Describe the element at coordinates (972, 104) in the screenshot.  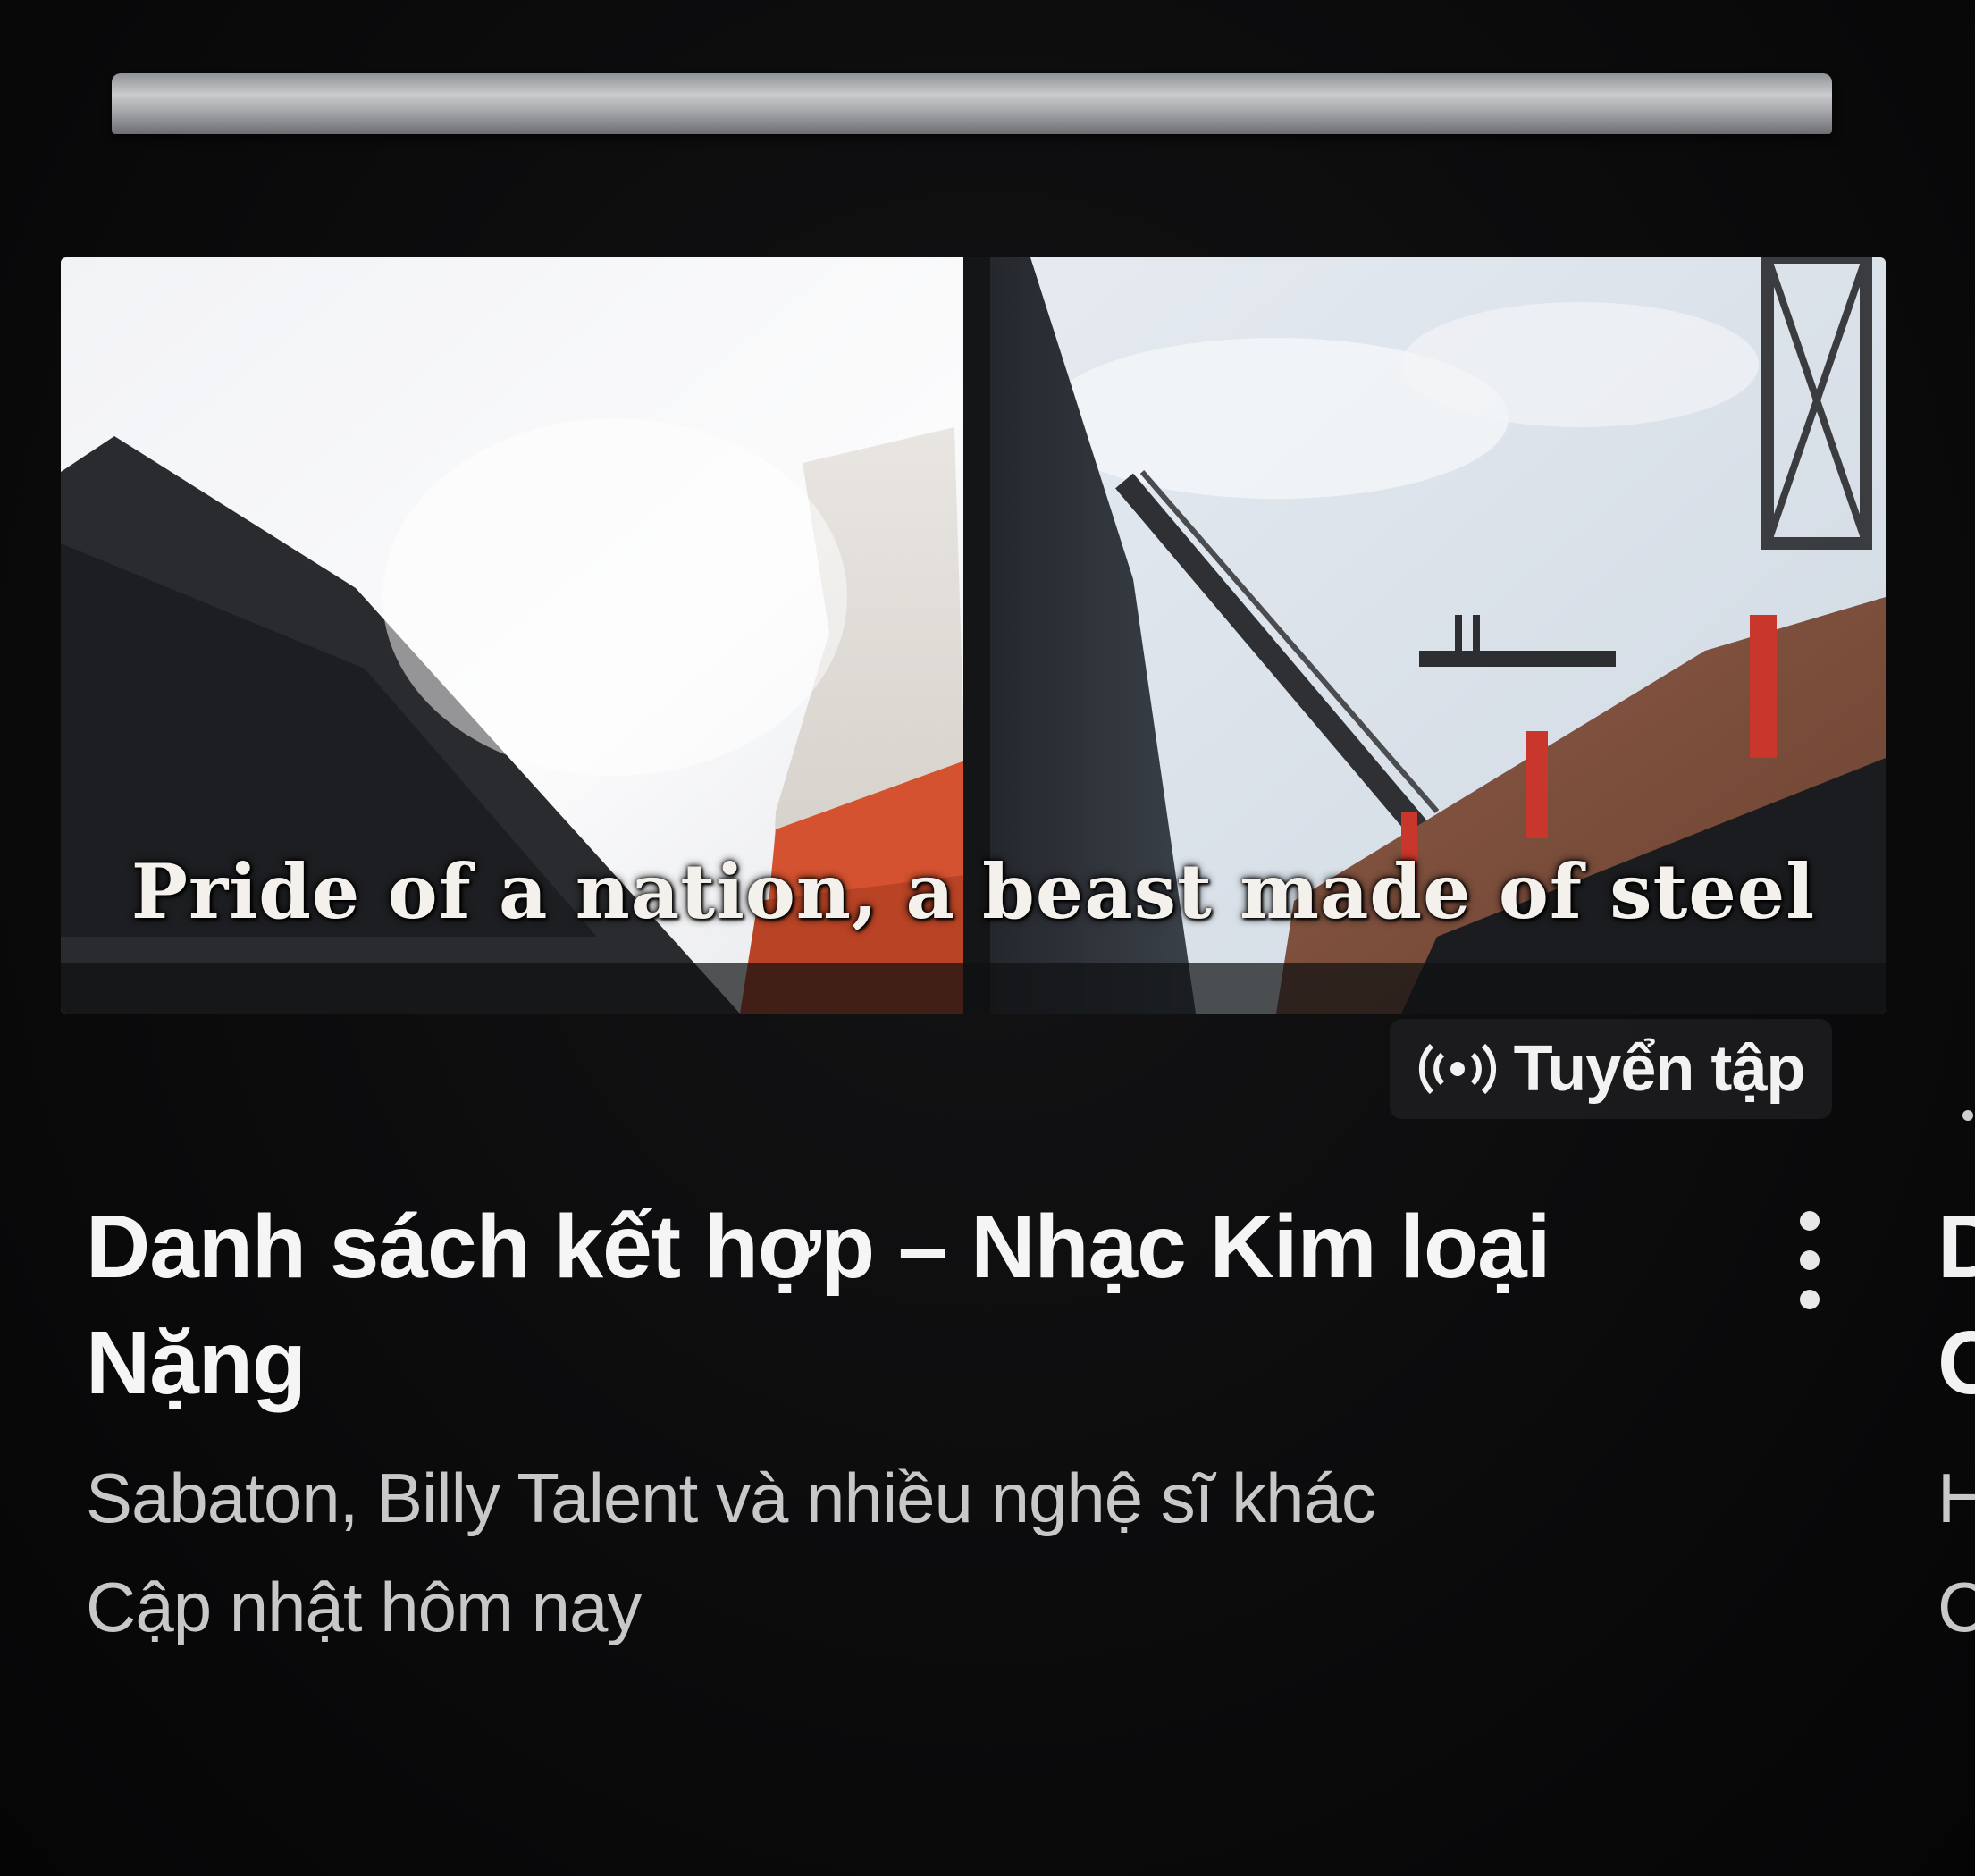
I see `playlist-stack-indicator` at that location.